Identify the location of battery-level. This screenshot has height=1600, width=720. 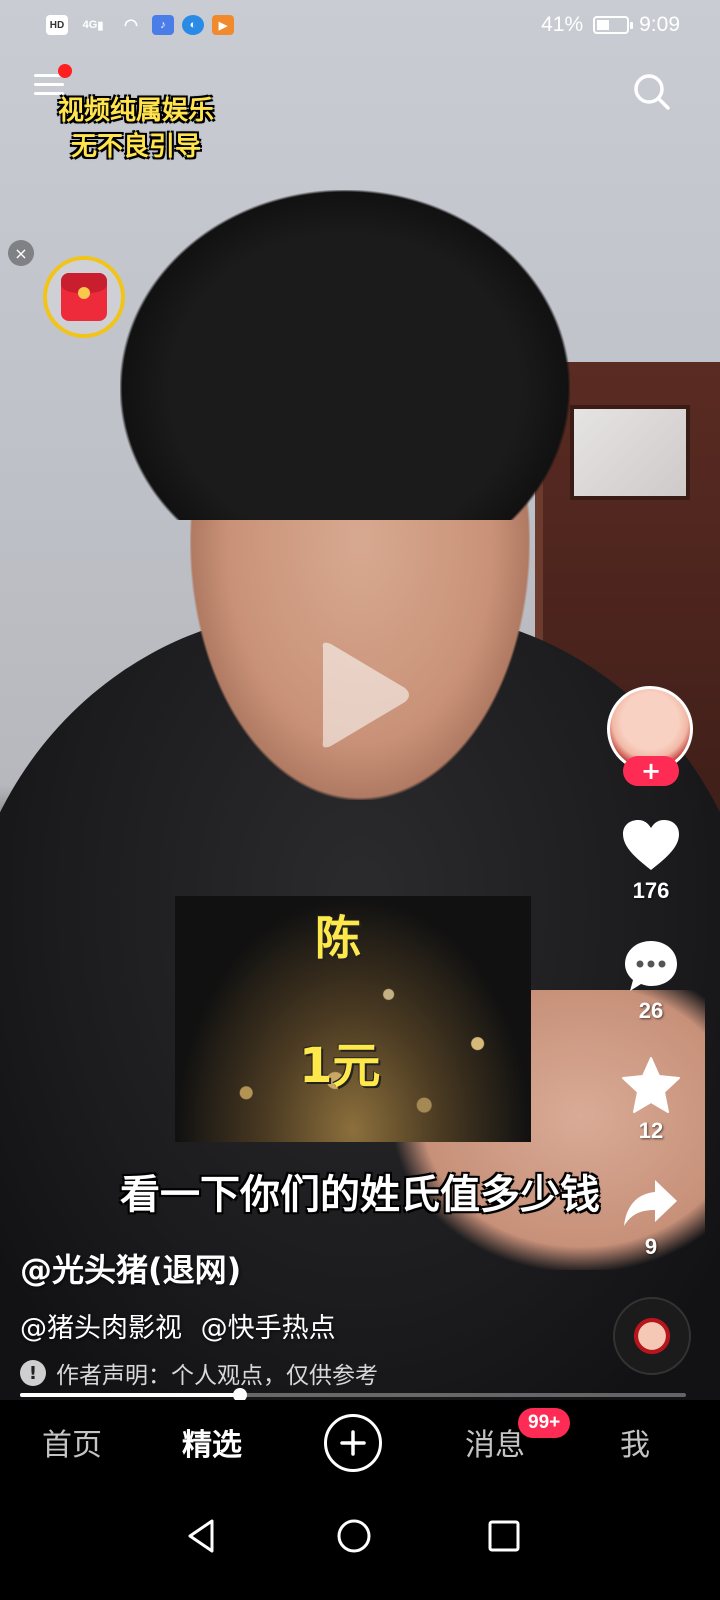
(603, 25).